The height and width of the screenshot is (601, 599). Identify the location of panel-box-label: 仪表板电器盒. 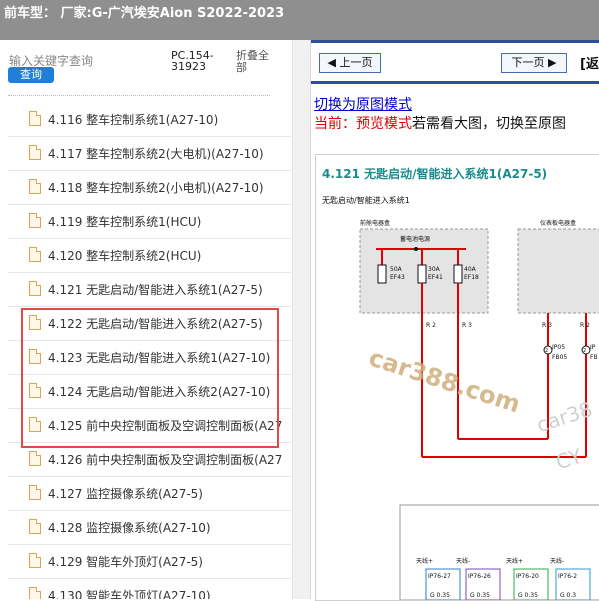
(558, 223).